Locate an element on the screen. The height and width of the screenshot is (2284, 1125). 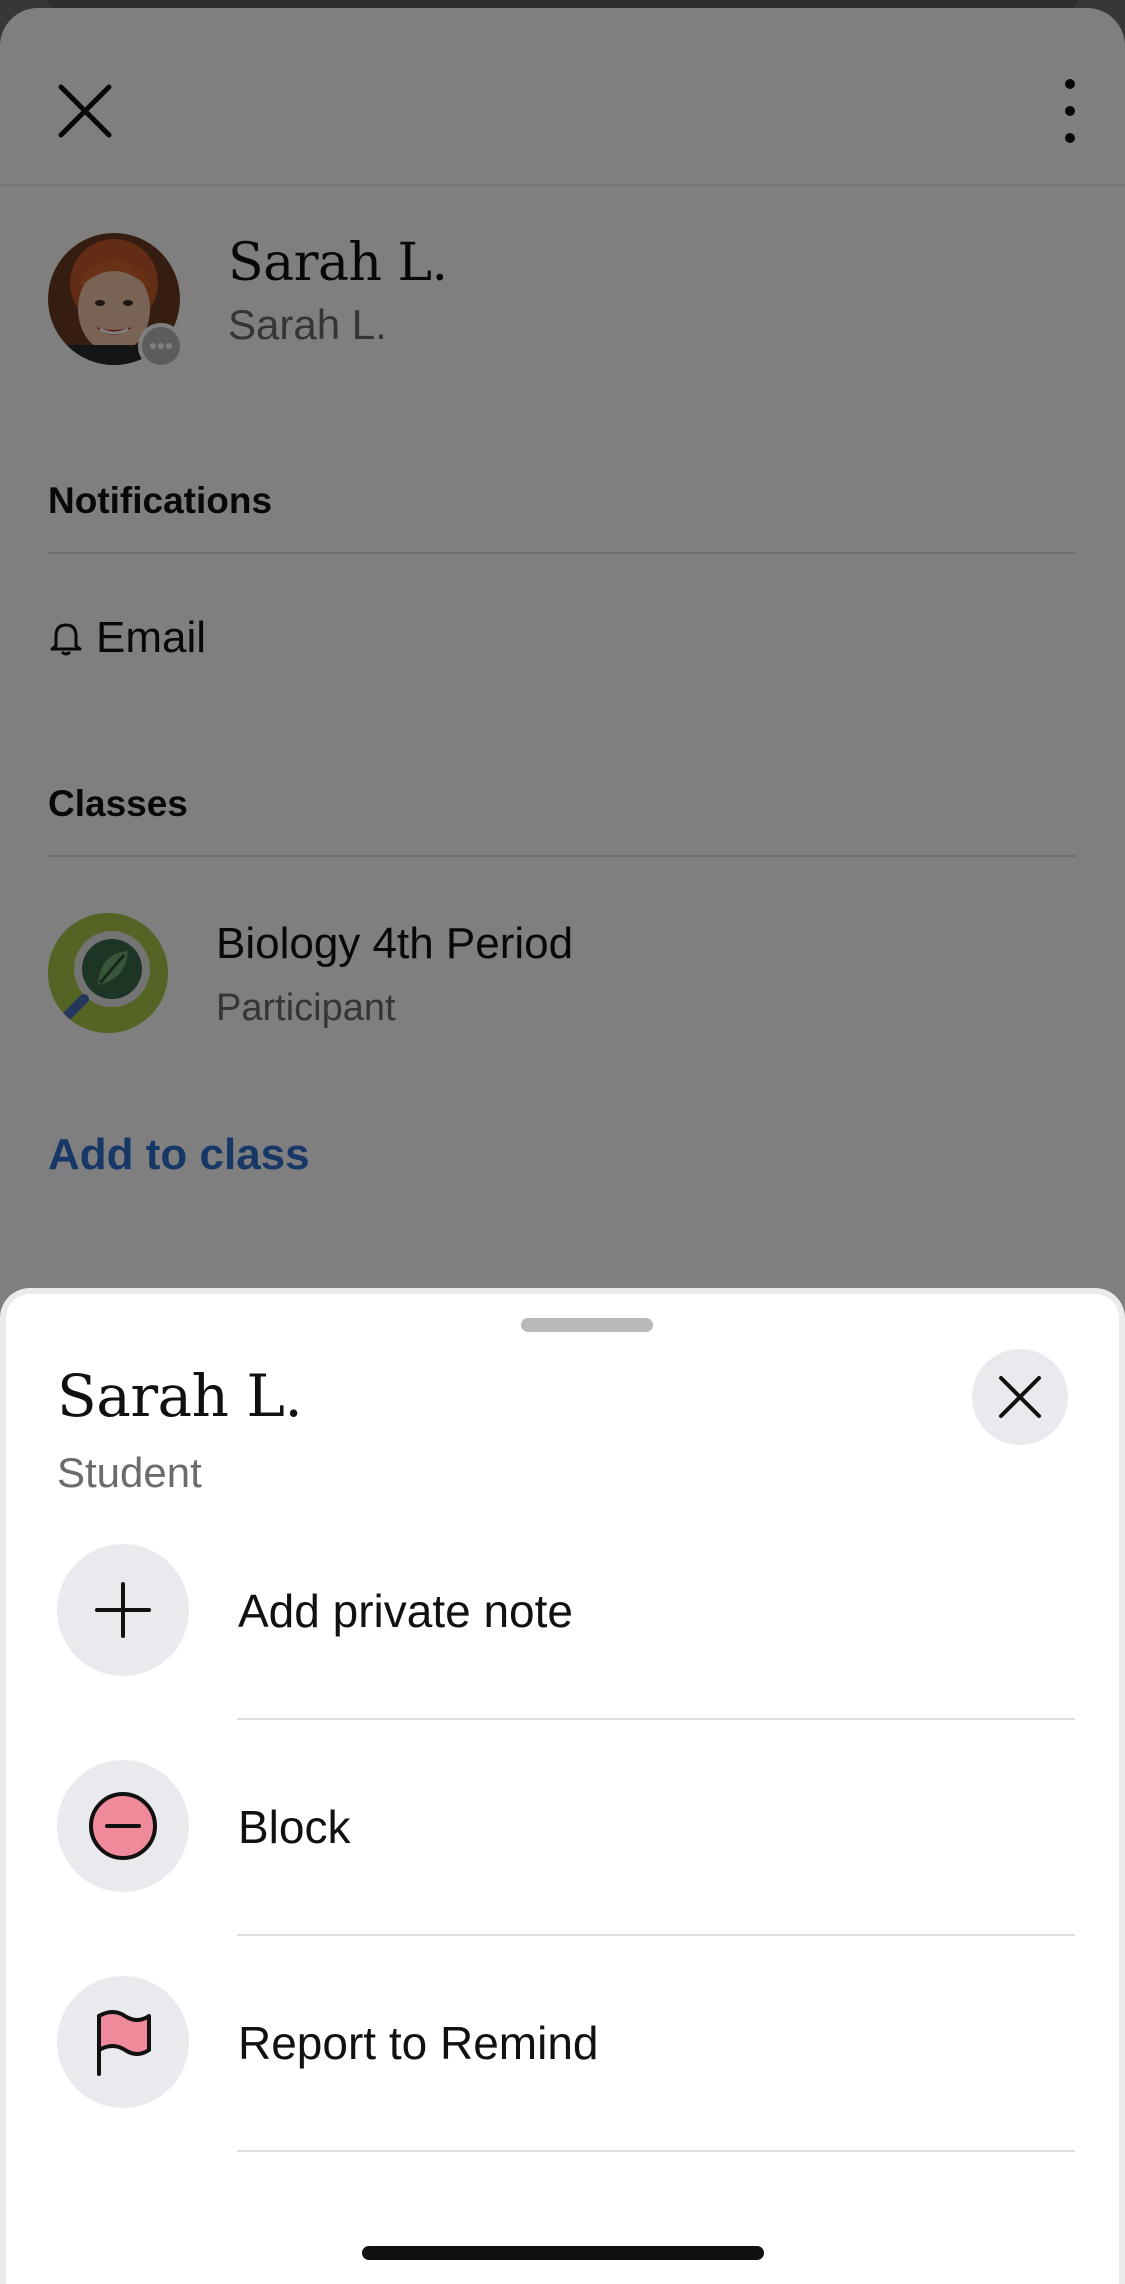
block-icon is located at coordinates (123, 1826).